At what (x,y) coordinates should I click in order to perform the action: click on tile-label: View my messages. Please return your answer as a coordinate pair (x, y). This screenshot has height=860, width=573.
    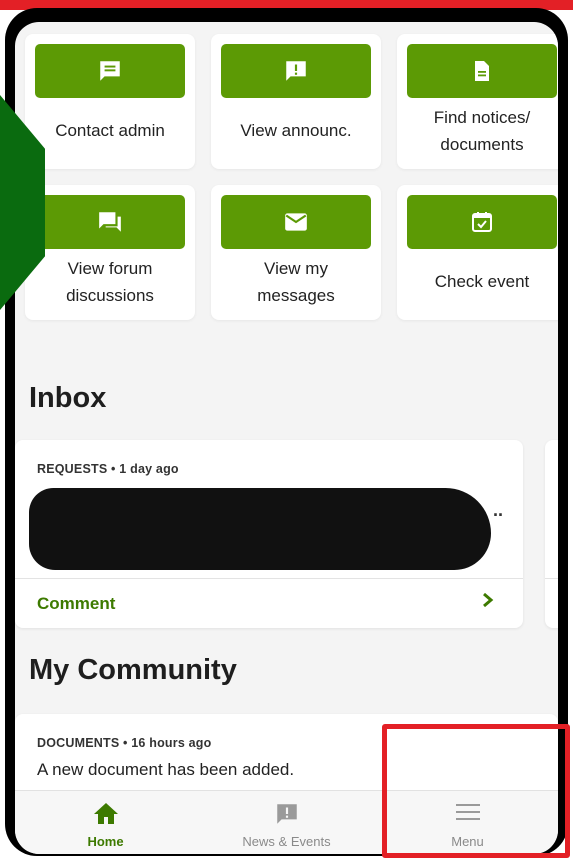
    Looking at the image, I should click on (296, 281).